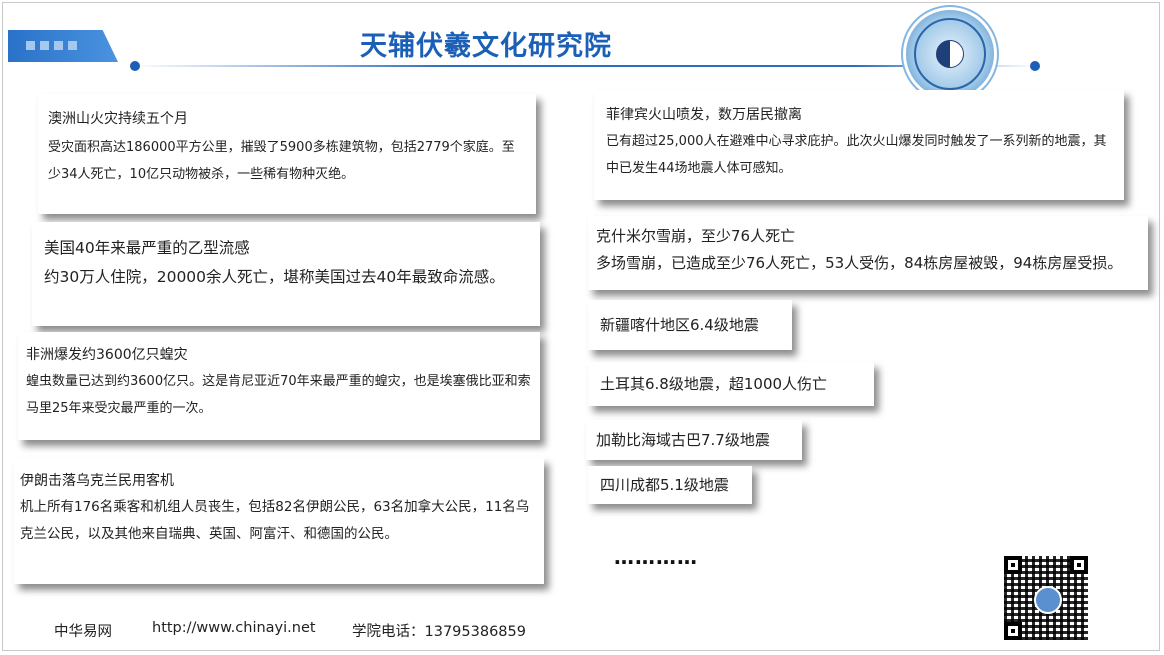 The image size is (1164, 655). Describe the element at coordinates (583, 66) in the screenshot. I see `title-underline` at that location.